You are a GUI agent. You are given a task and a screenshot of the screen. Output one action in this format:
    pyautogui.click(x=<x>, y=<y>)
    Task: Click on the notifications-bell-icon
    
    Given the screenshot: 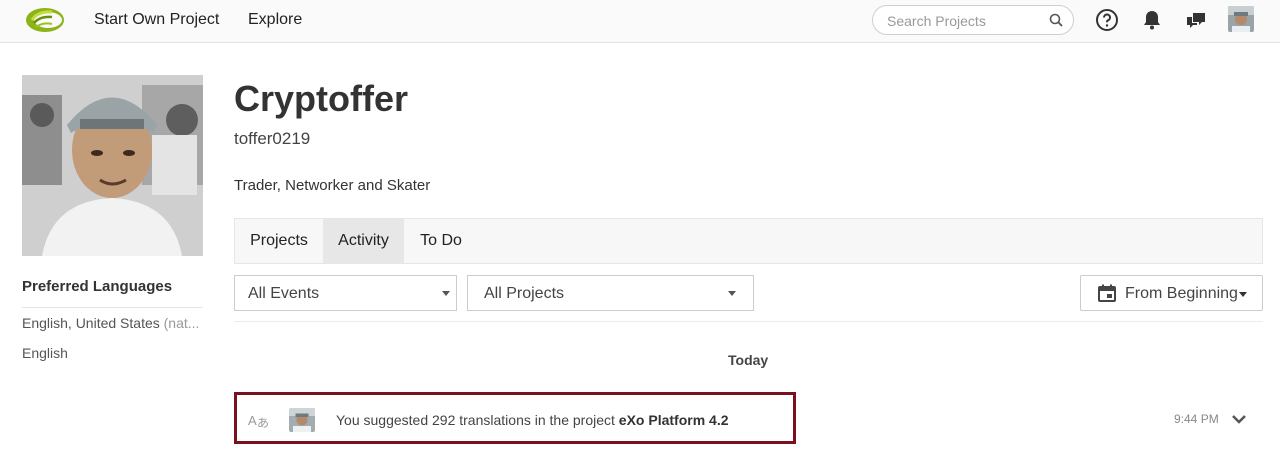 What is the action you would take?
    pyautogui.click(x=1152, y=20)
    